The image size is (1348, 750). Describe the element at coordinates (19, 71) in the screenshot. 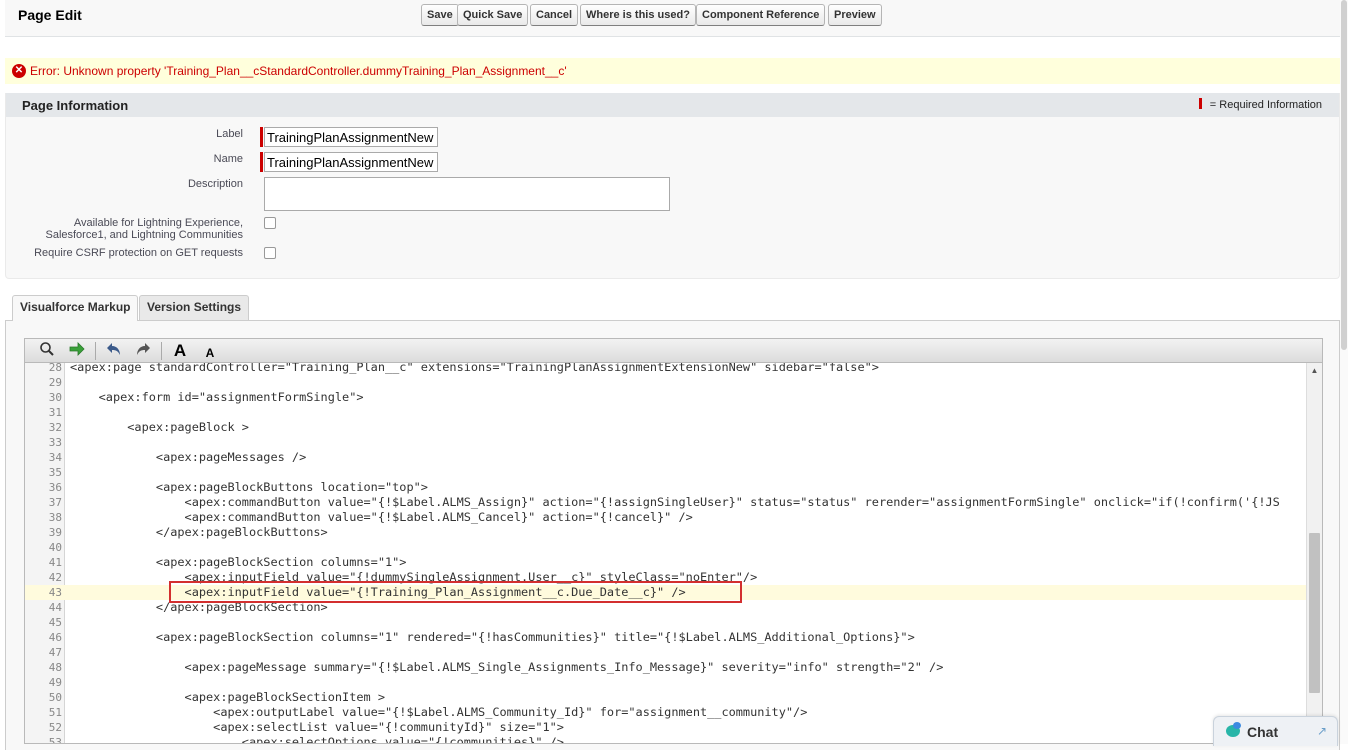

I see `error-circle-icon: ✕` at that location.